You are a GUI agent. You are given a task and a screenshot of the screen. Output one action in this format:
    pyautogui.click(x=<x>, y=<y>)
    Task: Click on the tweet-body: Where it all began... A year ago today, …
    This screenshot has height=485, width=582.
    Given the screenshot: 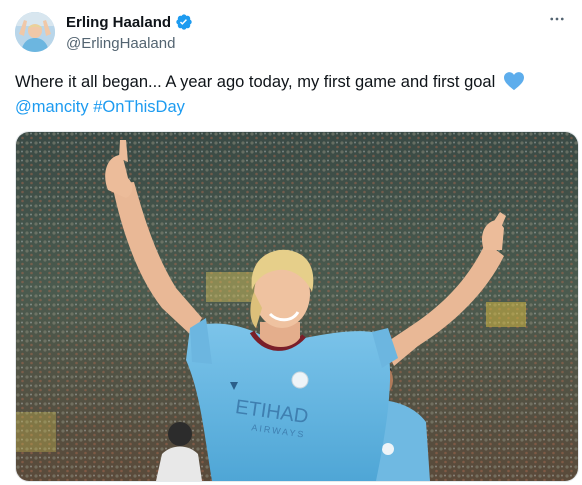 What is the action you would take?
    pyautogui.click(x=255, y=82)
    